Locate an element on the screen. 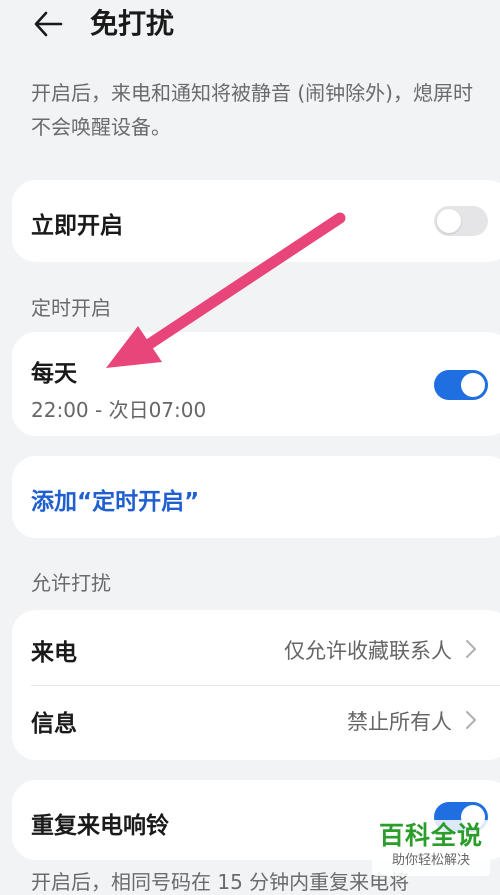 This screenshot has height=895, width=500. page-title: 免打扰 is located at coordinates (132, 23).